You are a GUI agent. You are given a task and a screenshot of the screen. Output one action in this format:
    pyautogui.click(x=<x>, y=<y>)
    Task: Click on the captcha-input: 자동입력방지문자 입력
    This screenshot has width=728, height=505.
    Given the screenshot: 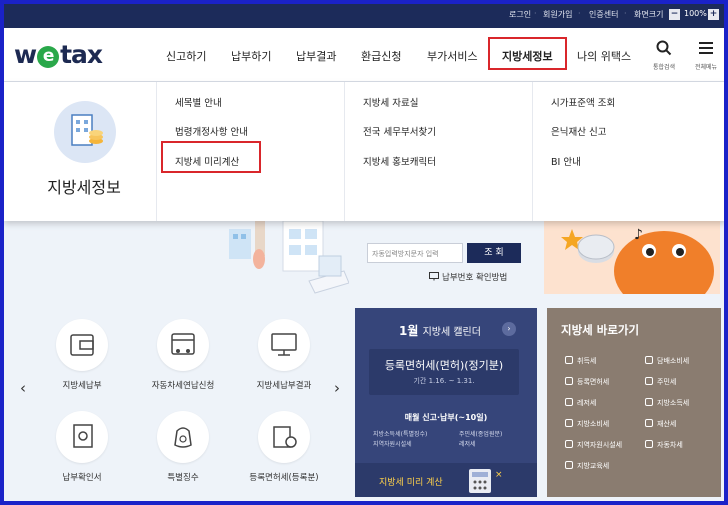 What is the action you would take?
    pyautogui.click(x=415, y=253)
    